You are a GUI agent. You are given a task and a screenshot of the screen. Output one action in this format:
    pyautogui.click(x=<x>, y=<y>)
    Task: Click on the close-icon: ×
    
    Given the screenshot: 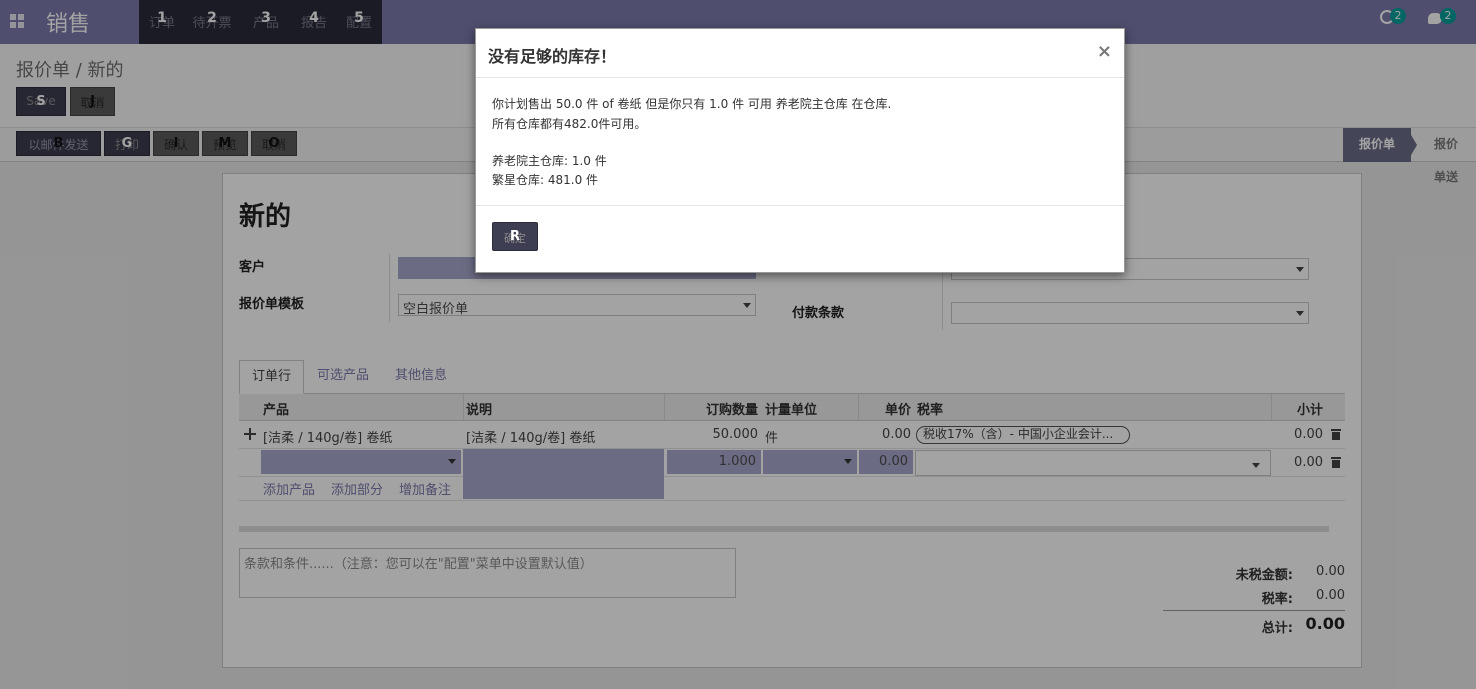 What is the action you would take?
    pyautogui.click(x=1104, y=51)
    